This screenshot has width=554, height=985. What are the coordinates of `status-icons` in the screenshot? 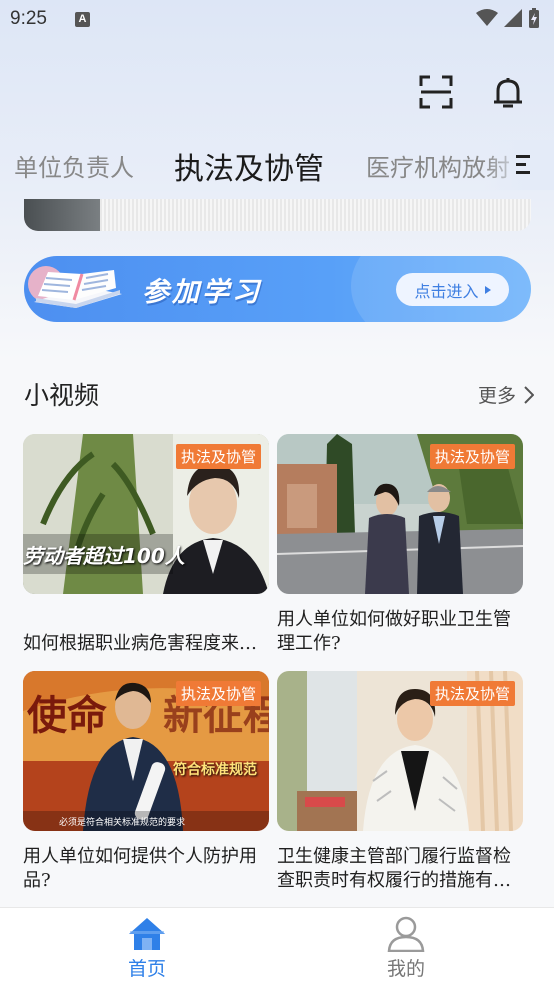 It's located at (508, 18).